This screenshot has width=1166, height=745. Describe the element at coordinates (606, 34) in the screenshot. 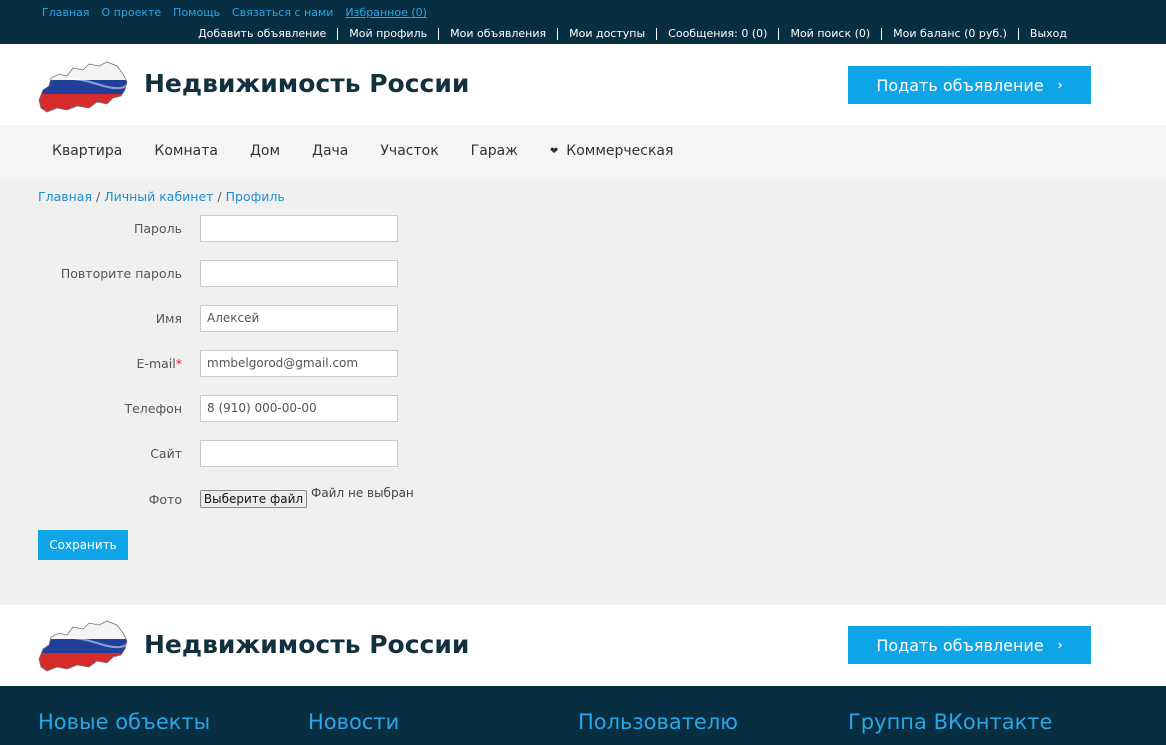

I see `user-menu-access: Мои доступы` at that location.